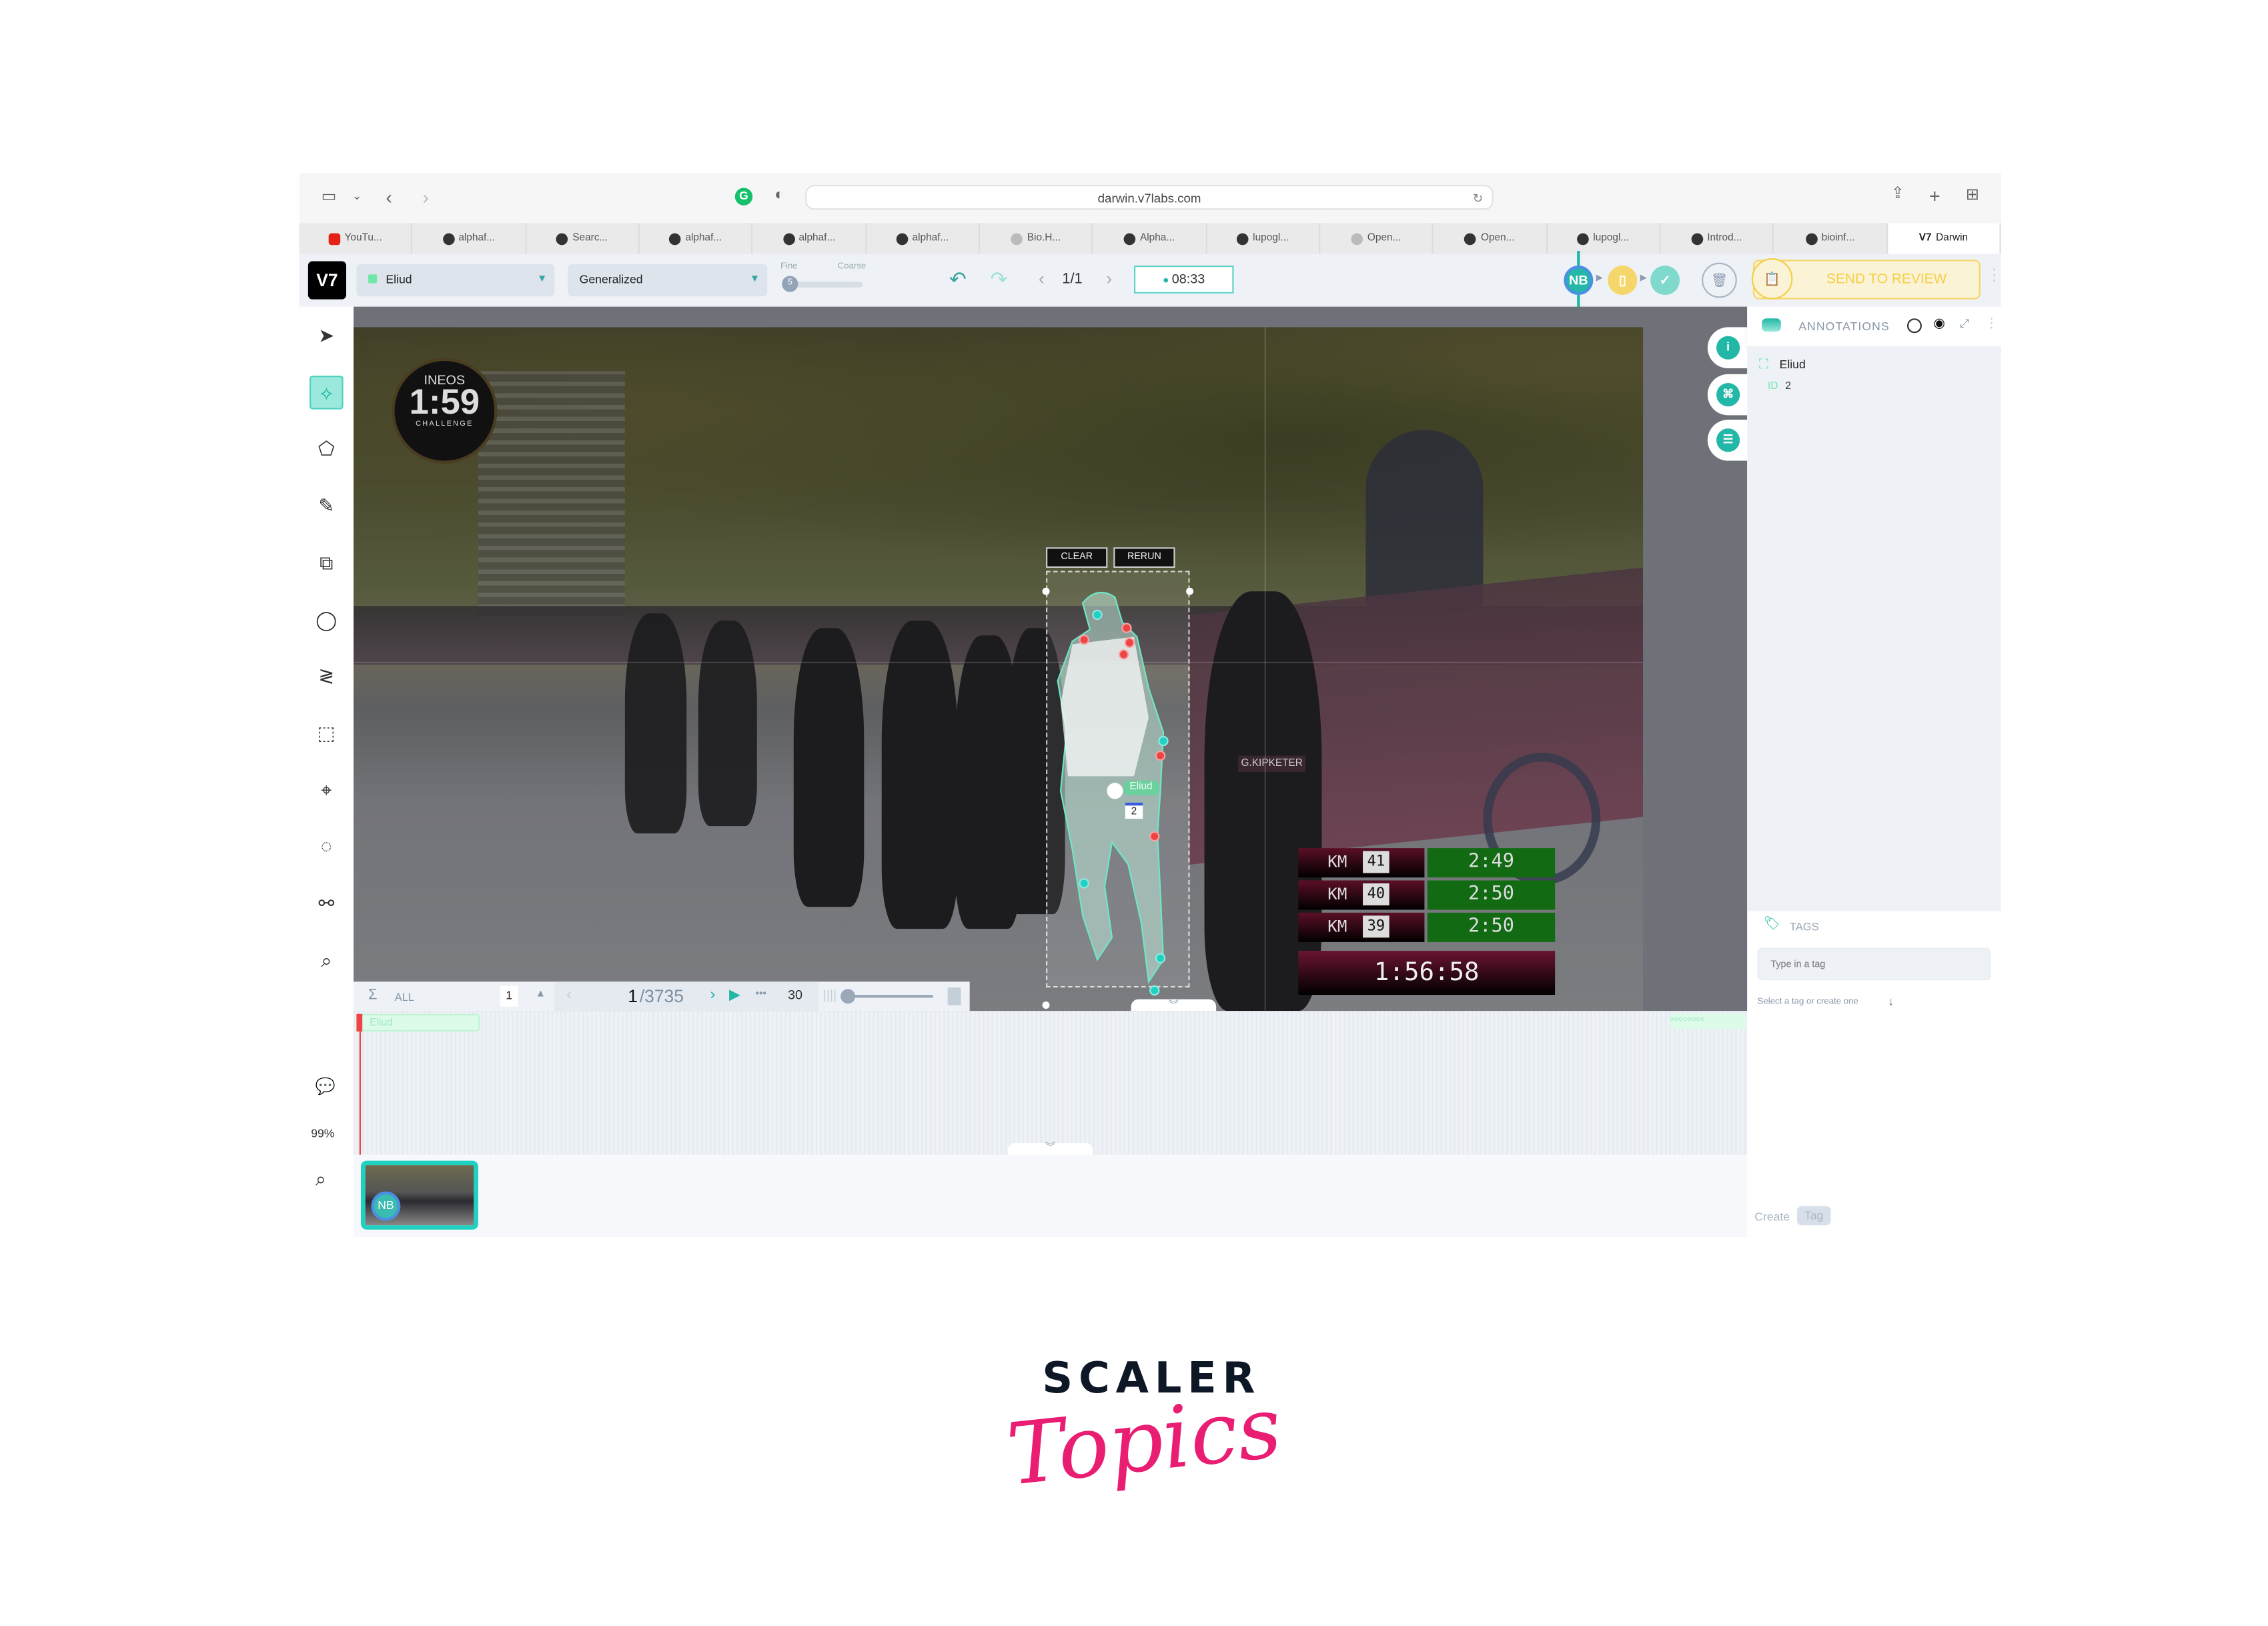 The image size is (2268, 1626). What do you see at coordinates (327, 733) in the screenshot?
I see `cuboid-icon: ⬚` at bounding box center [327, 733].